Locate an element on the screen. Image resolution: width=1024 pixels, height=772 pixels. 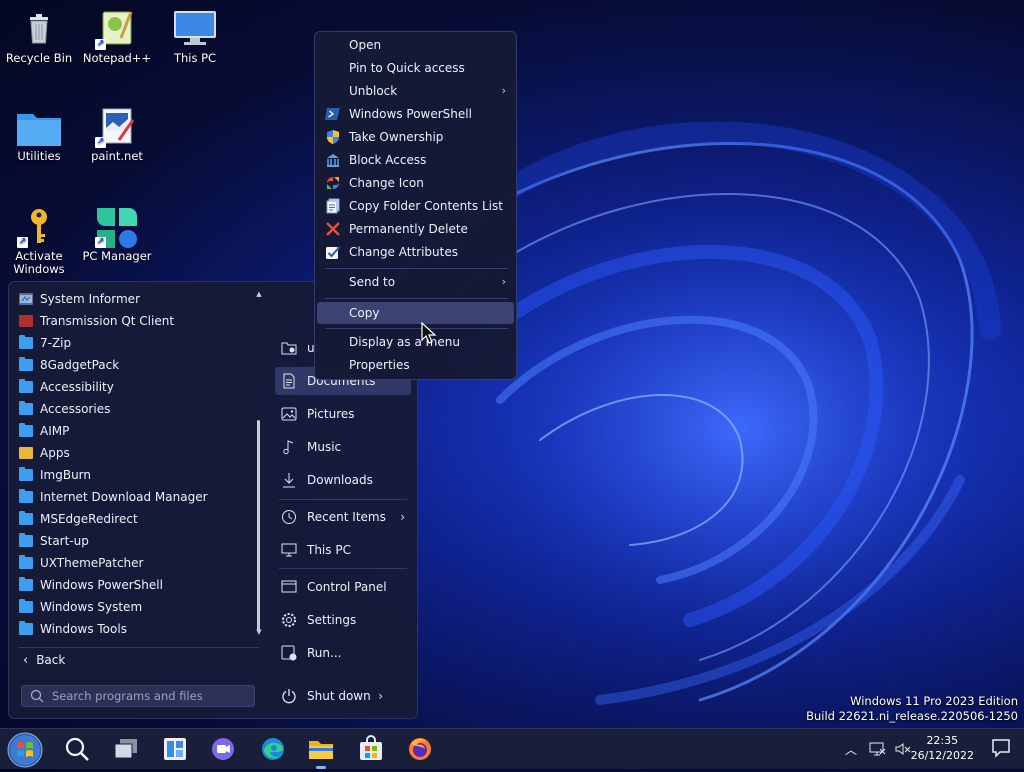
menu-item-copy: Copy is located at coordinates (415, 313).